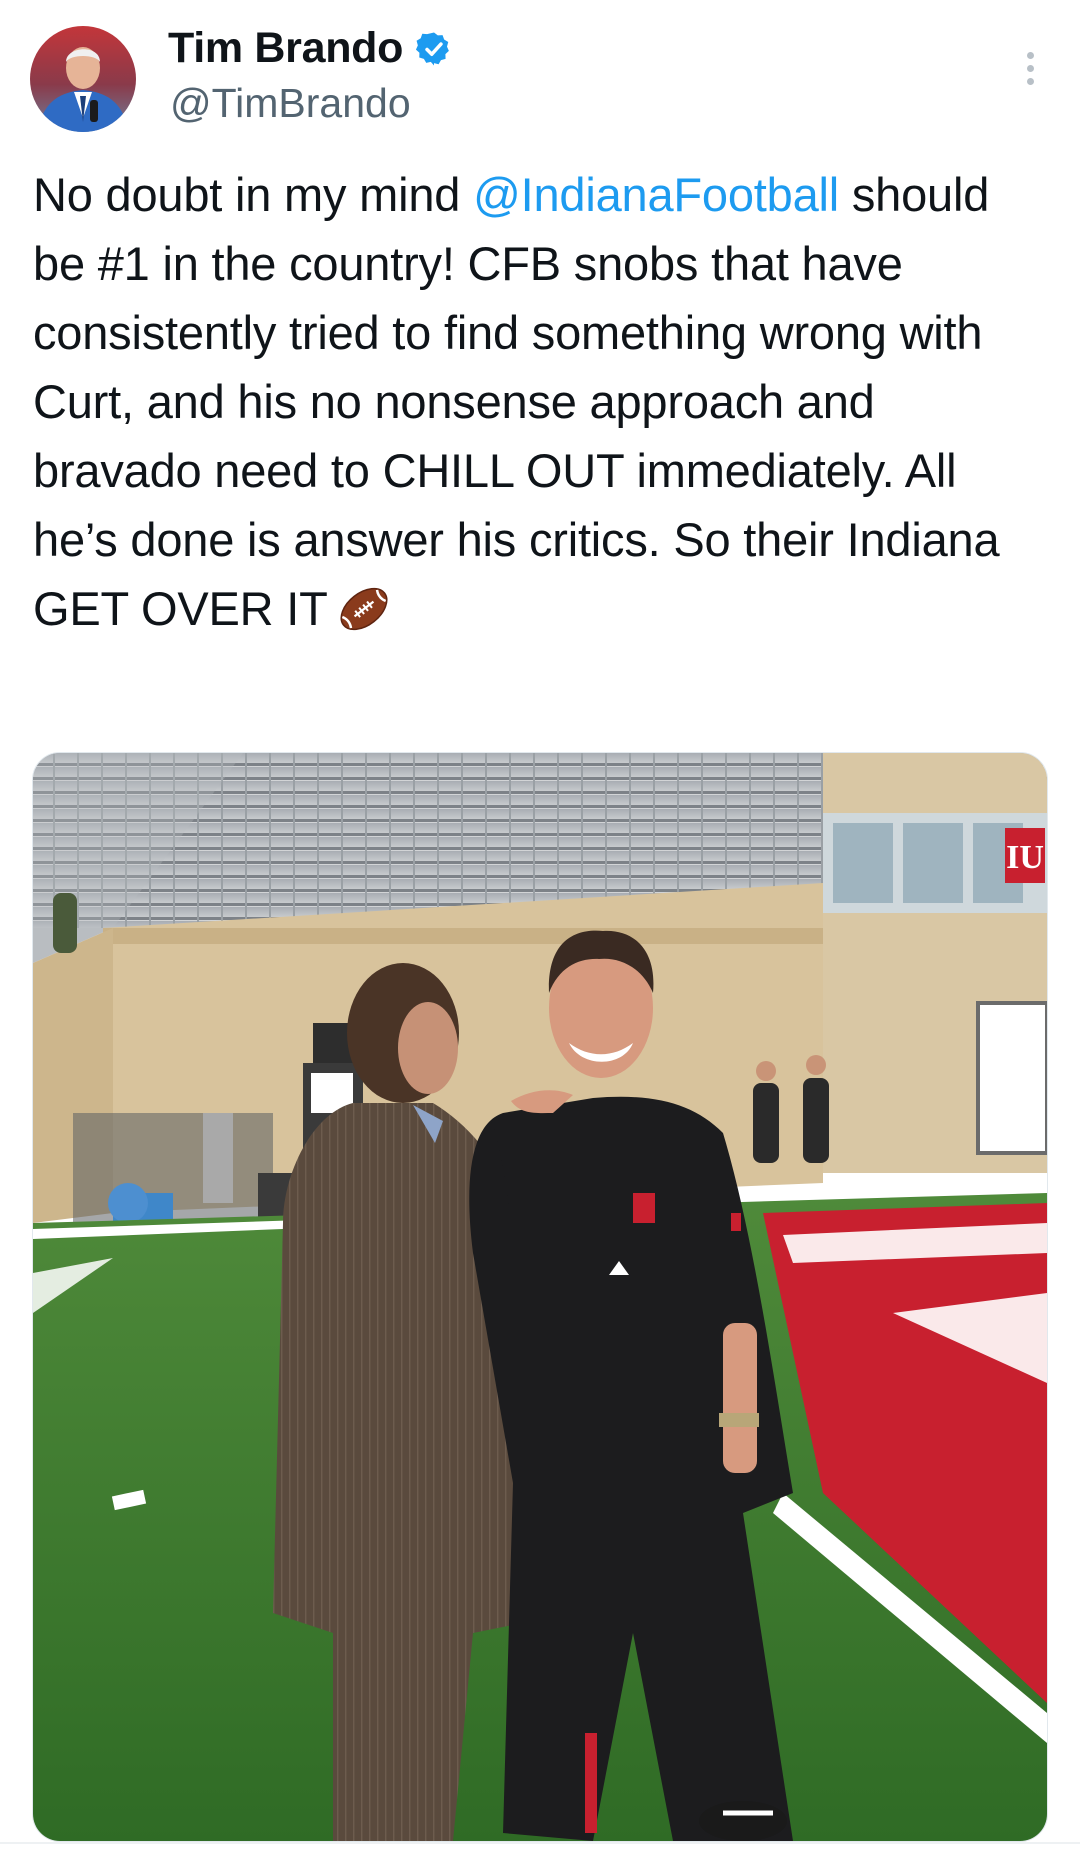 The width and height of the screenshot is (1080, 1850). Describe the element at coordinates (253, 194) in the screenshot. I see `tweet-text-intro: No doubt in my mind` at that location.